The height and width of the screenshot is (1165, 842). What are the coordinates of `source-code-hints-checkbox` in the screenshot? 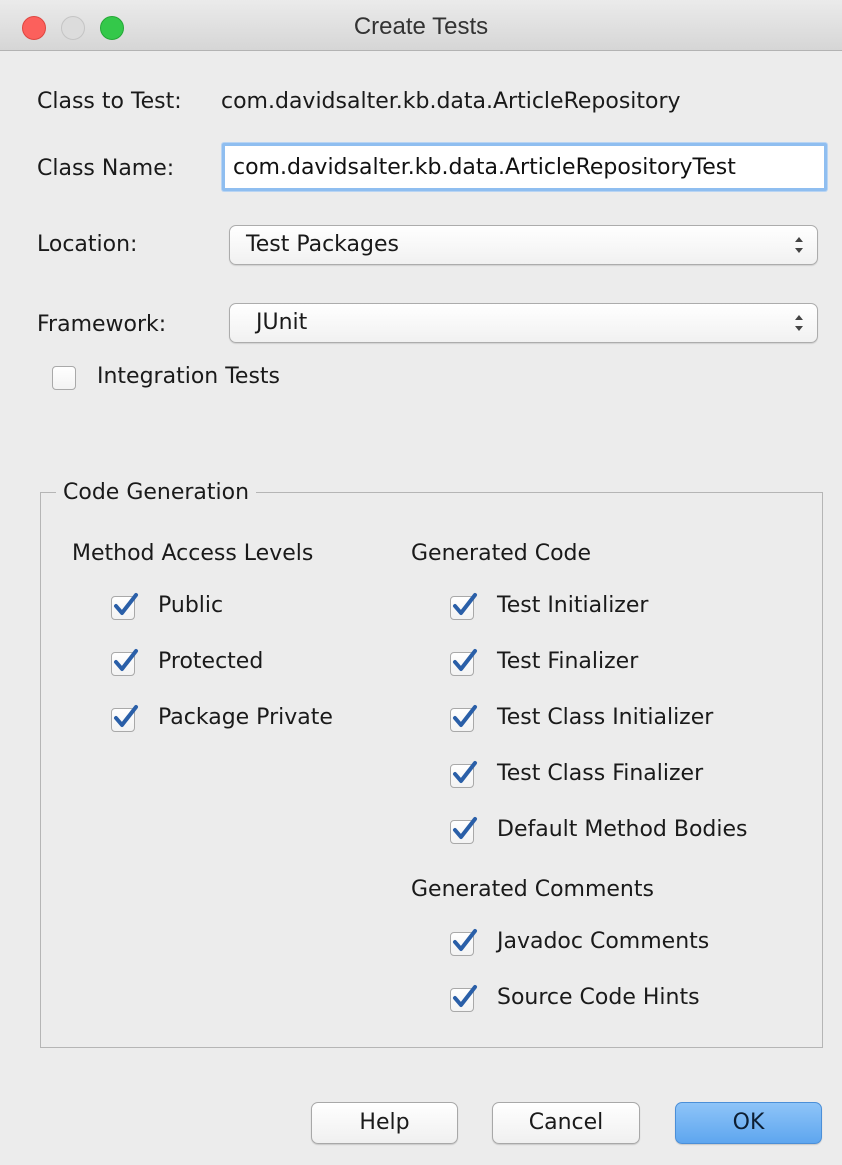 It's located at (463, 998).